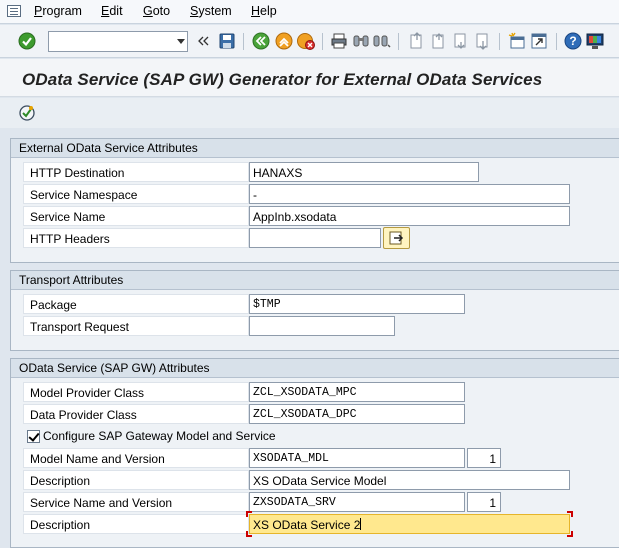  I want to click on help-icon: ?, so click(573, 41).